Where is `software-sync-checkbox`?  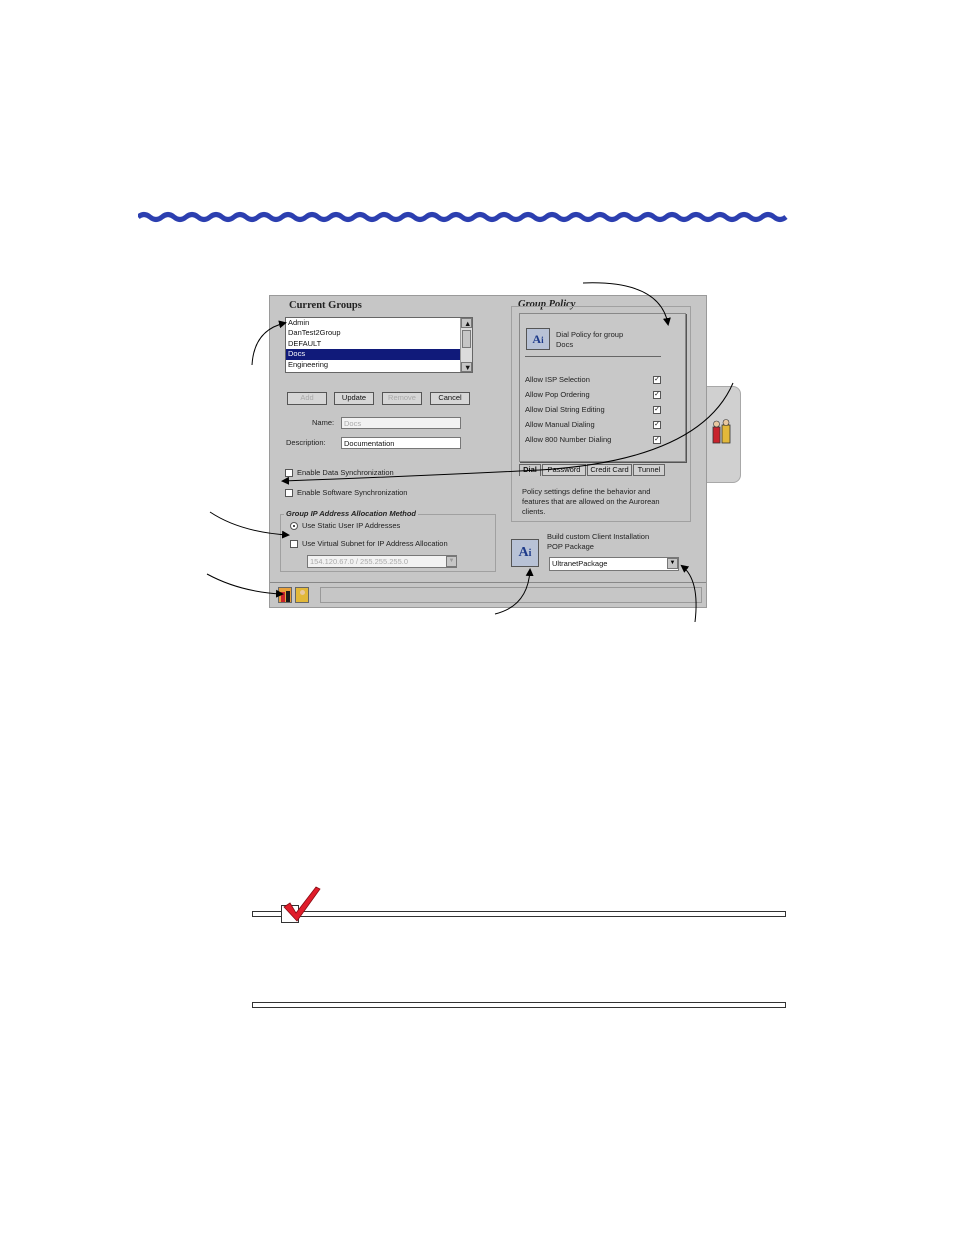
software-sync-checkbox is located at coordinates (289, 493).